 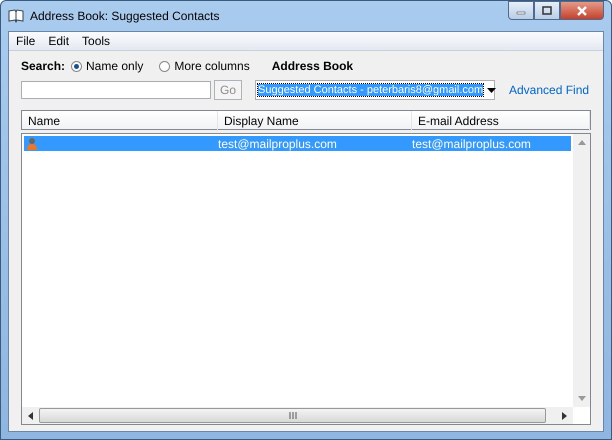 What do you see at coordinates (59, 41) in the screenshot?
I see `menu-item: Edit` at bounding box center [59, 41].